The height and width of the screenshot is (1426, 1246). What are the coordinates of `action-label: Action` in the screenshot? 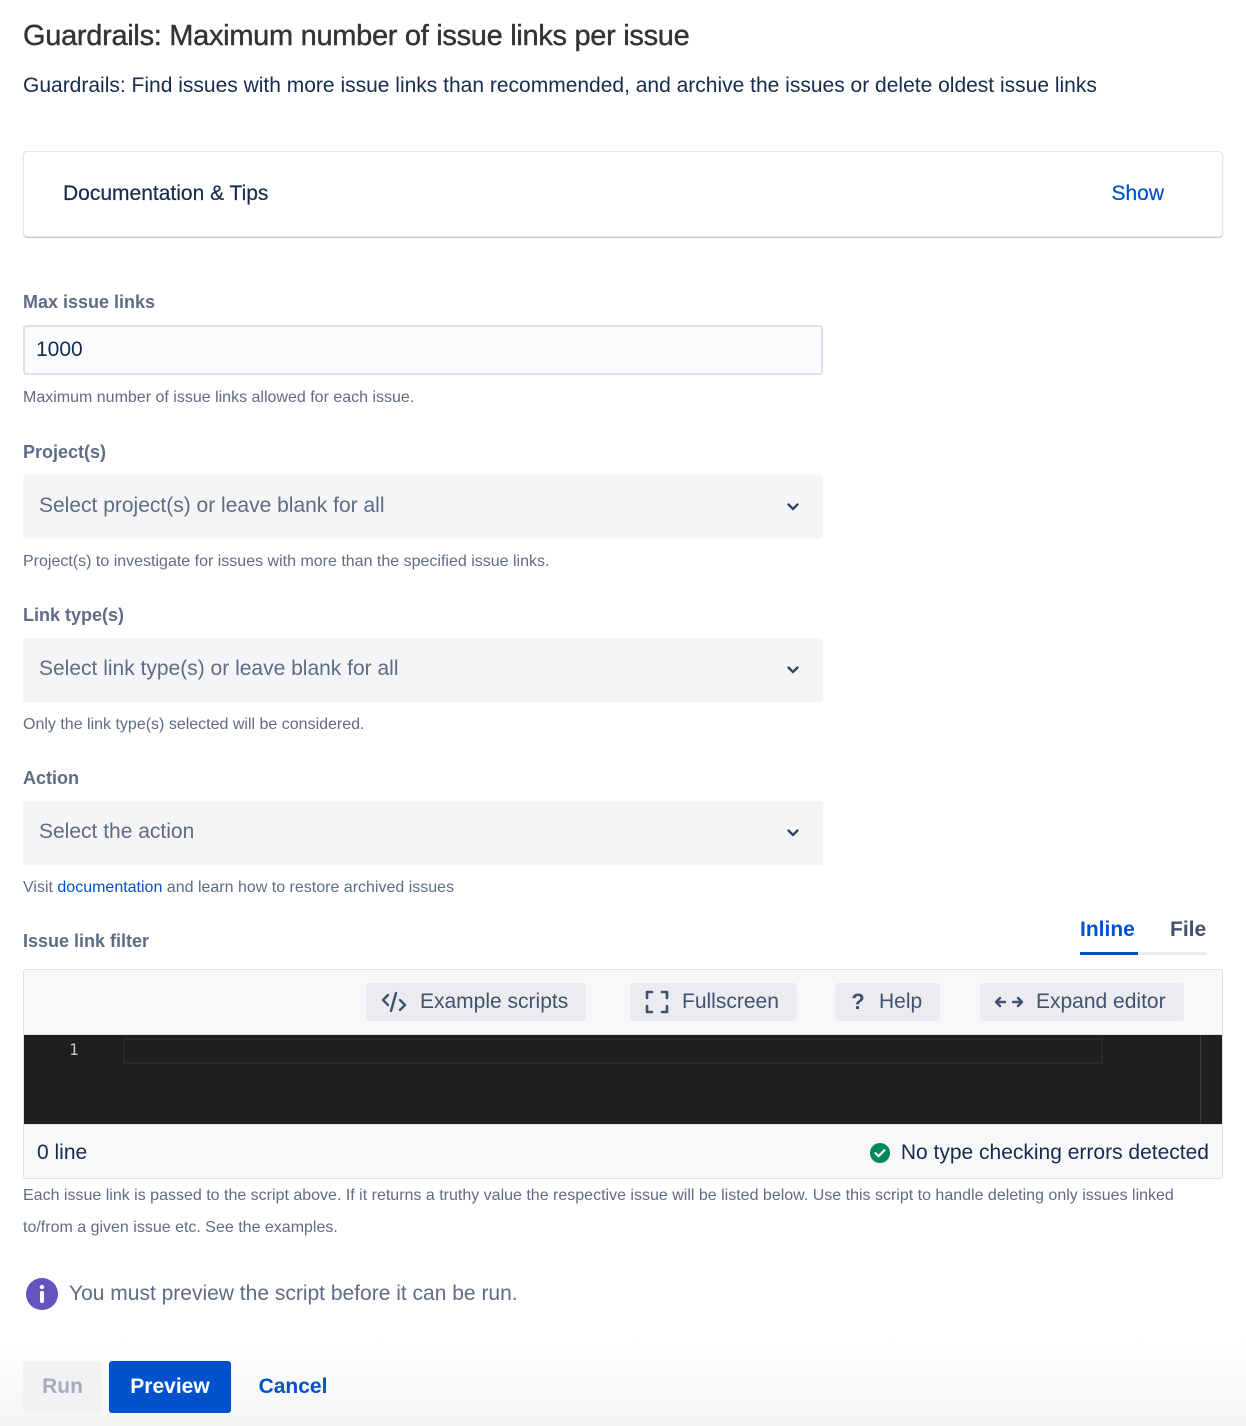 It's located at (51, 778).